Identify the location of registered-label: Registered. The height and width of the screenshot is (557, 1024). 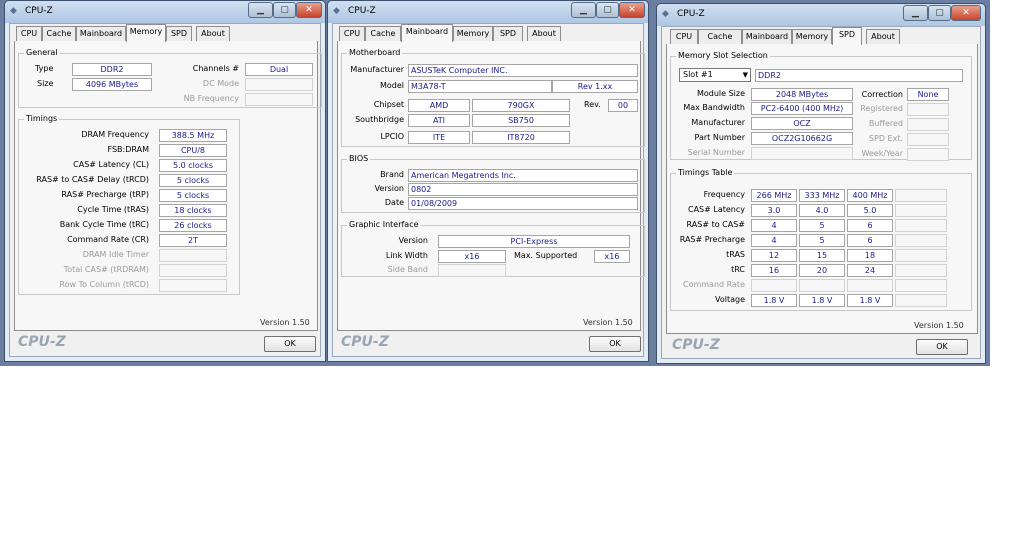
(881, 108).